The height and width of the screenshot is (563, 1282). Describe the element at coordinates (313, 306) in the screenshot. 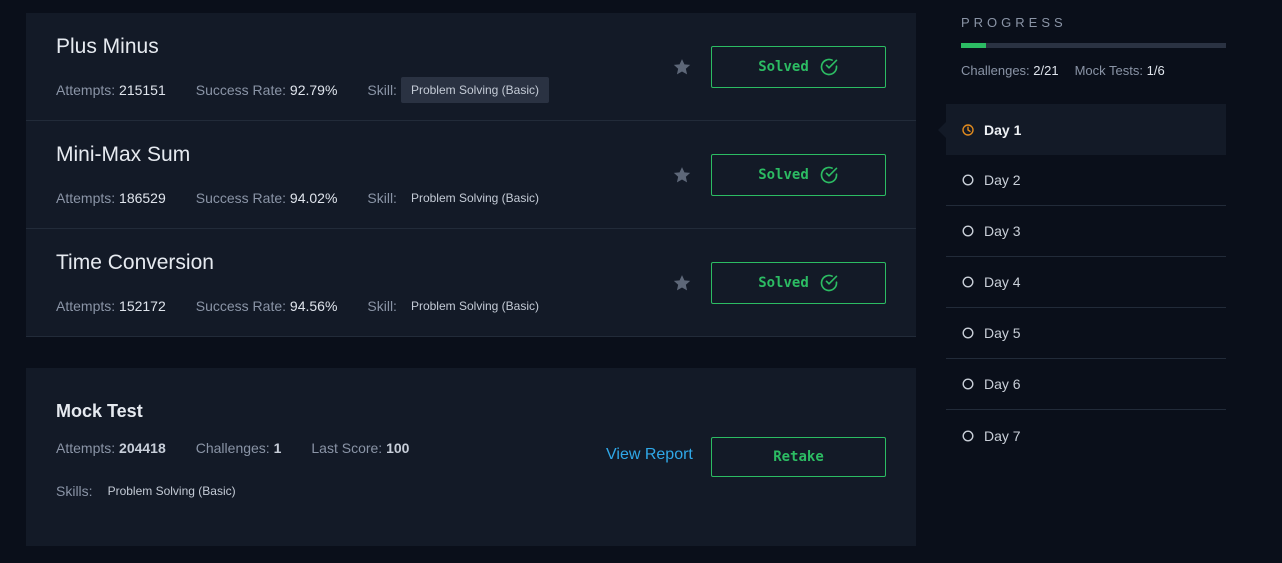

I see `success-rate-value: 94.56%` at that location.